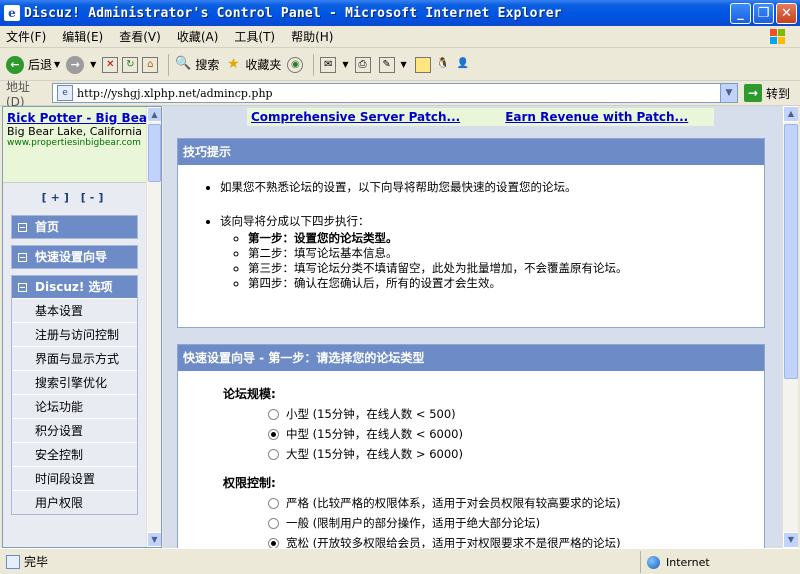 This screenshot has height=574, width=800. What do you see at coordinates (74, 454) in the screenshot?
I see `sidebar-item-security: 安全控制` at bounding box center [74, 454].